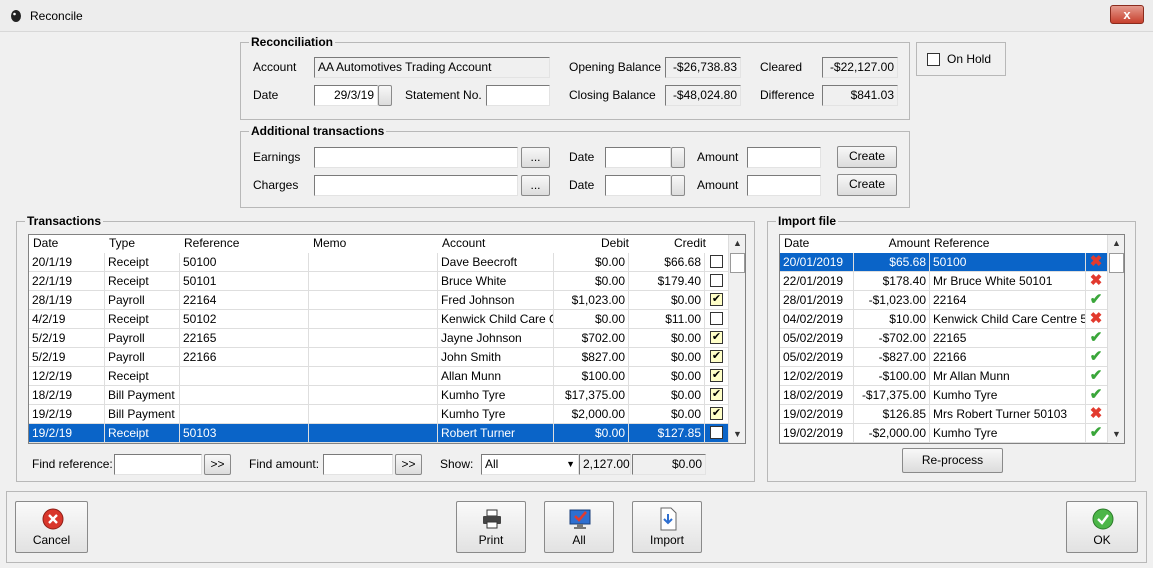 The width and height of the screenshot is (1153, 568). I want to click on earnings-date-picker-button, so click(678, 157).